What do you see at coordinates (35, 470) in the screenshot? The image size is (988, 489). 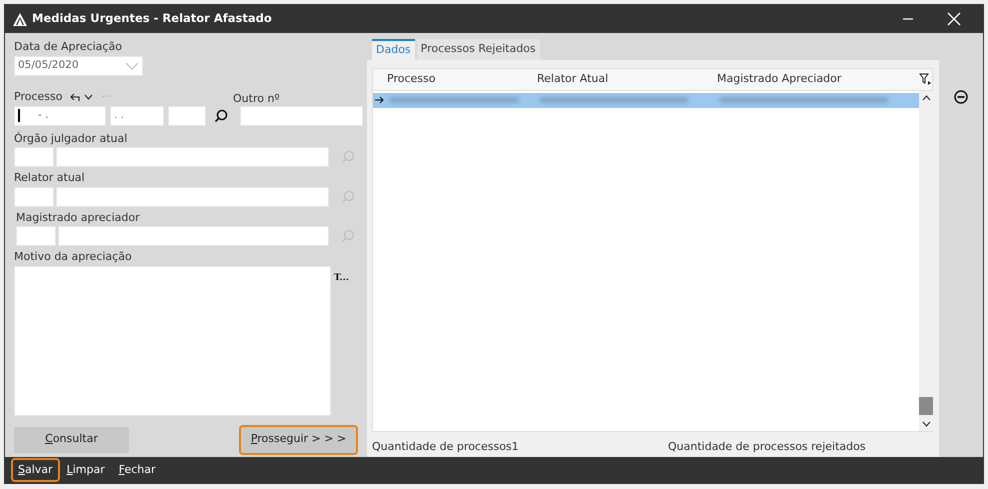 I see `button: Salvar` at bounding box center [35, 470].